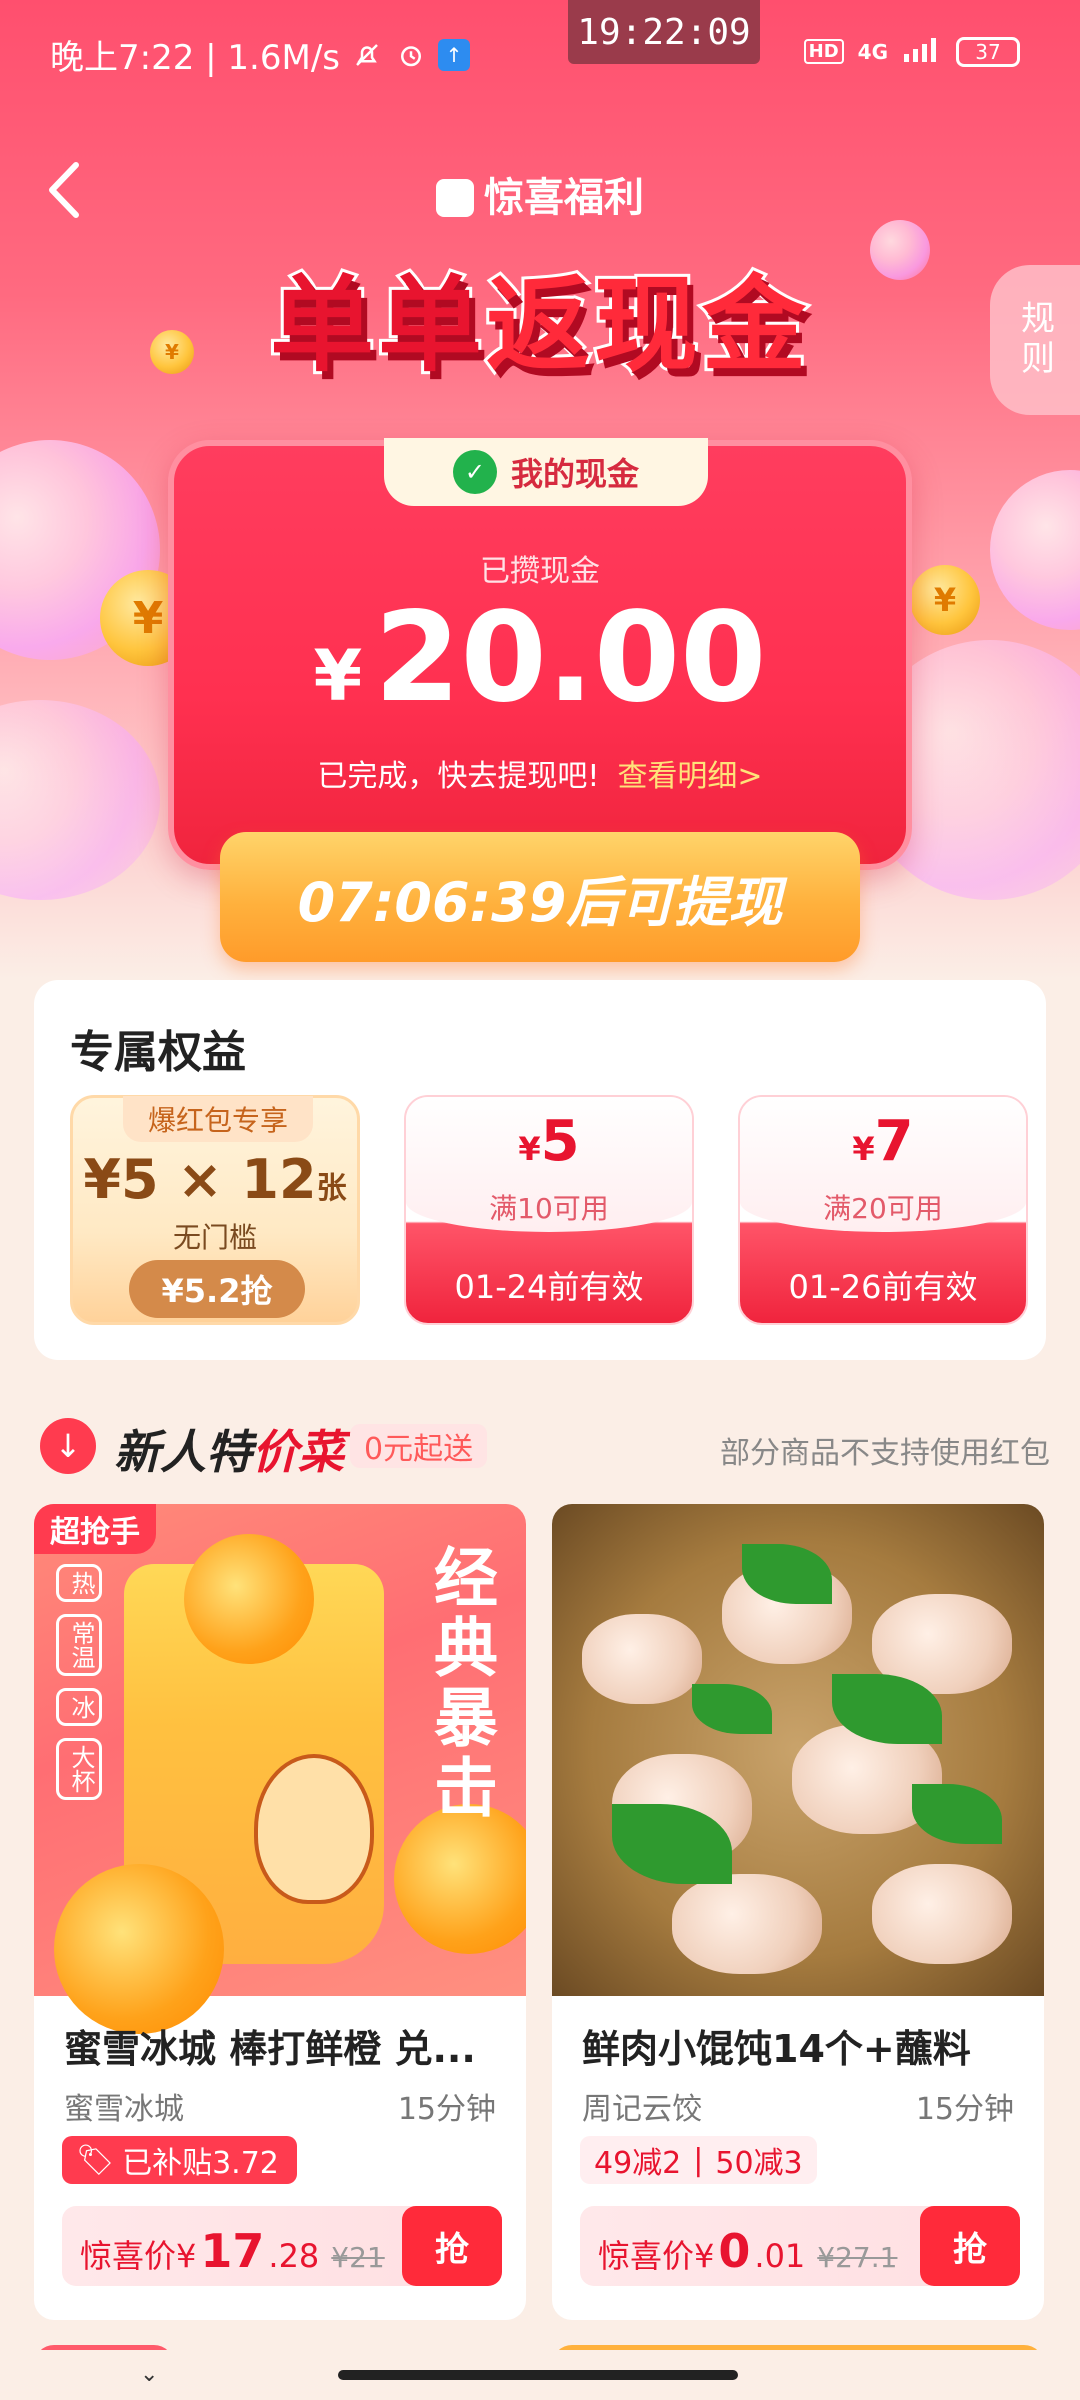 The height and width of the screenshot is (2400, 1080). What do you see at coordinates (454, 54) in the screenshot?
I see `app-notification-icon: ↑` at bounding box center [454, 54].